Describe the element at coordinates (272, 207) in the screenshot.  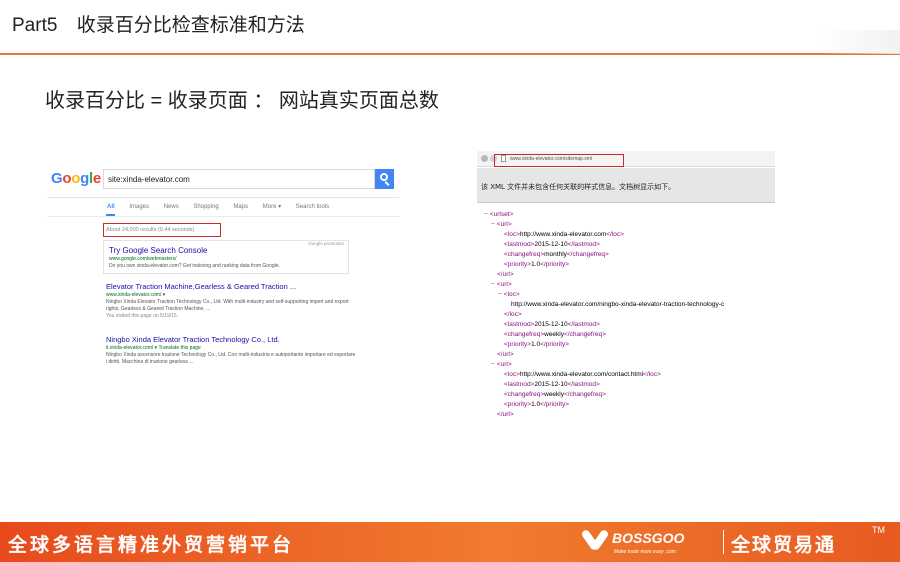
I see `tab-more: More ▾` at that location.